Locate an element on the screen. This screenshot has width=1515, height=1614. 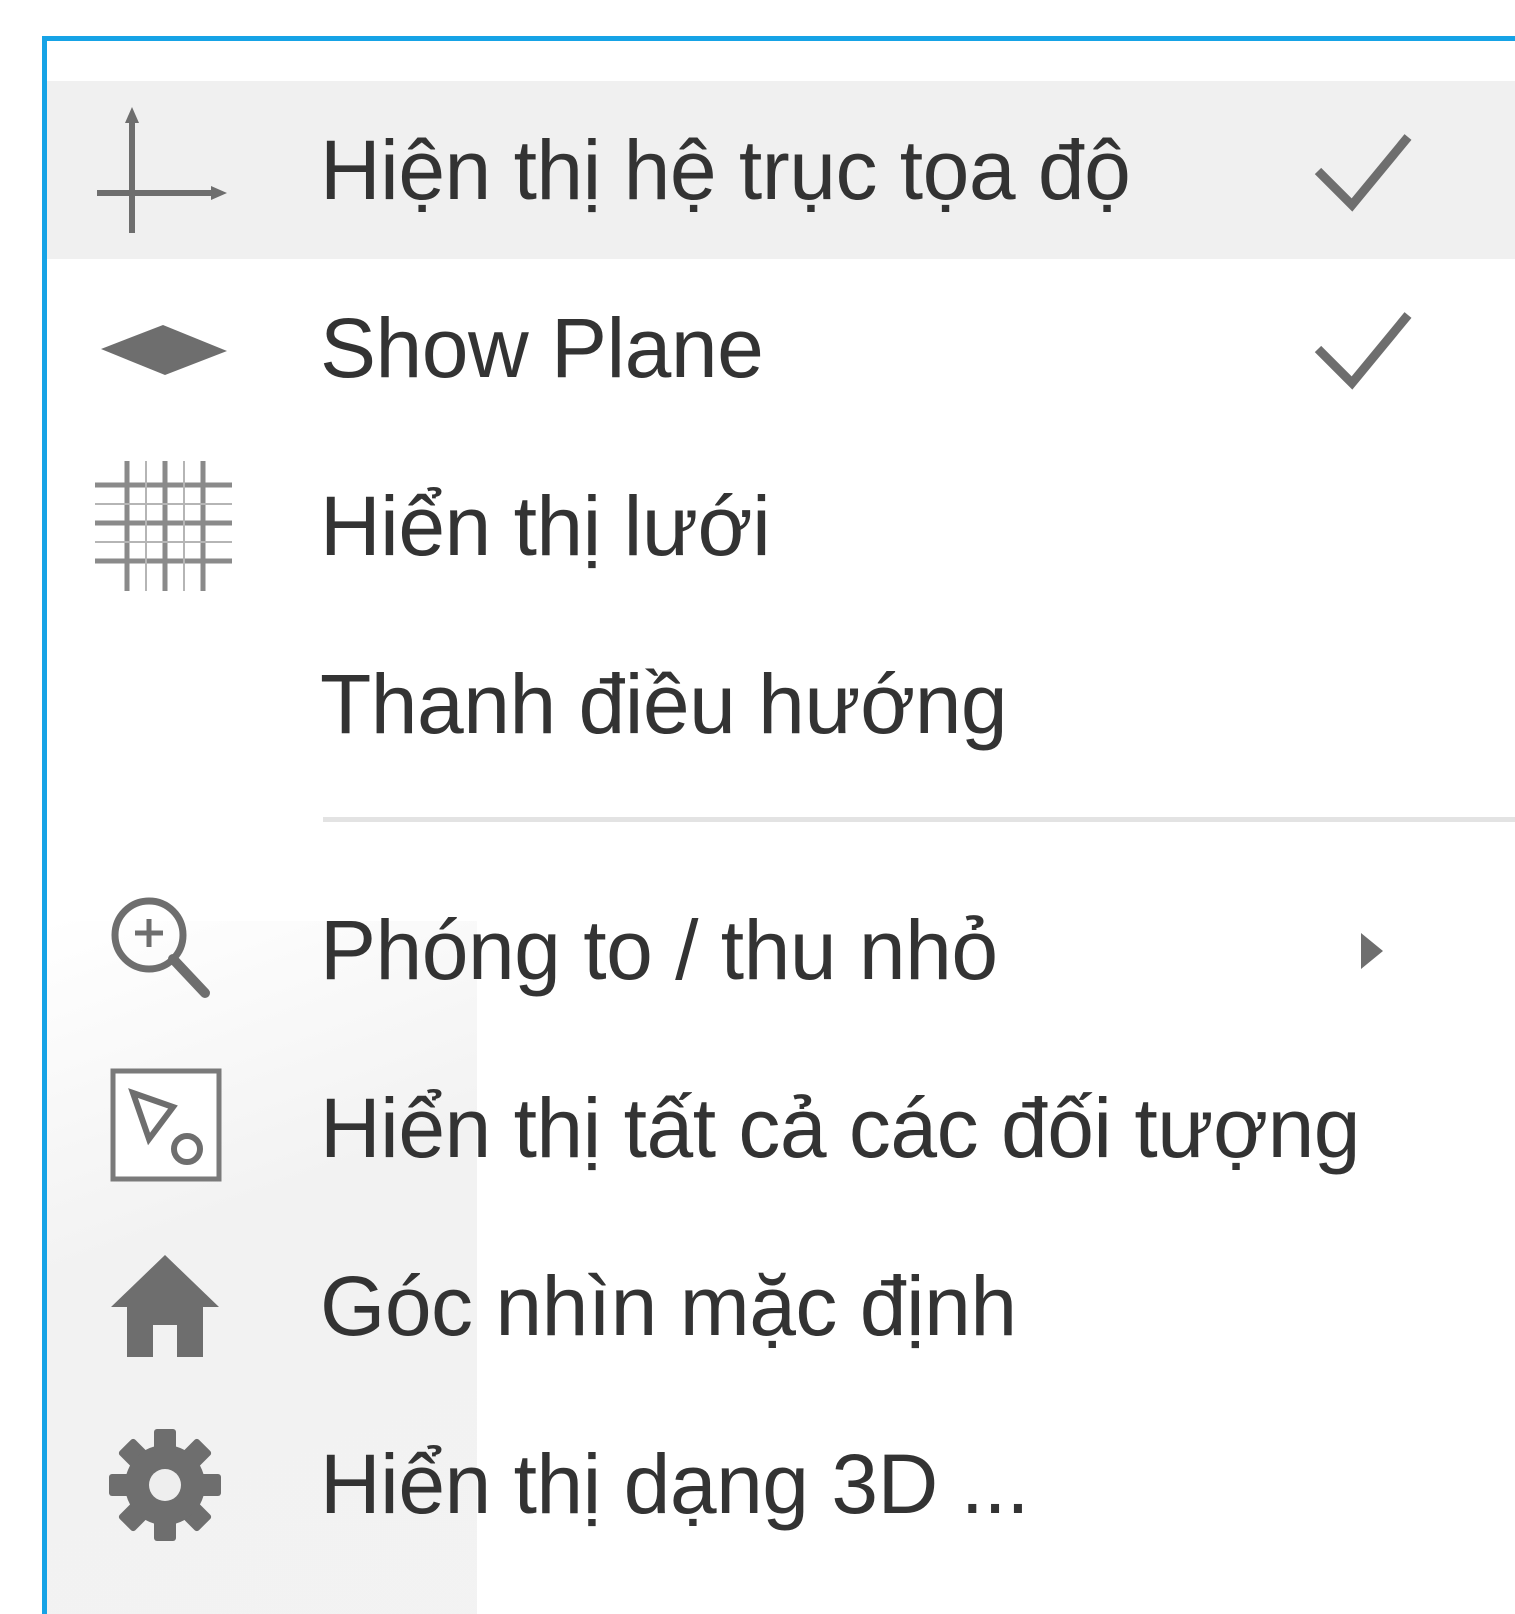
menu-item-default-view: Góc nhìn mặc định is located at coordinates (781, 1306).